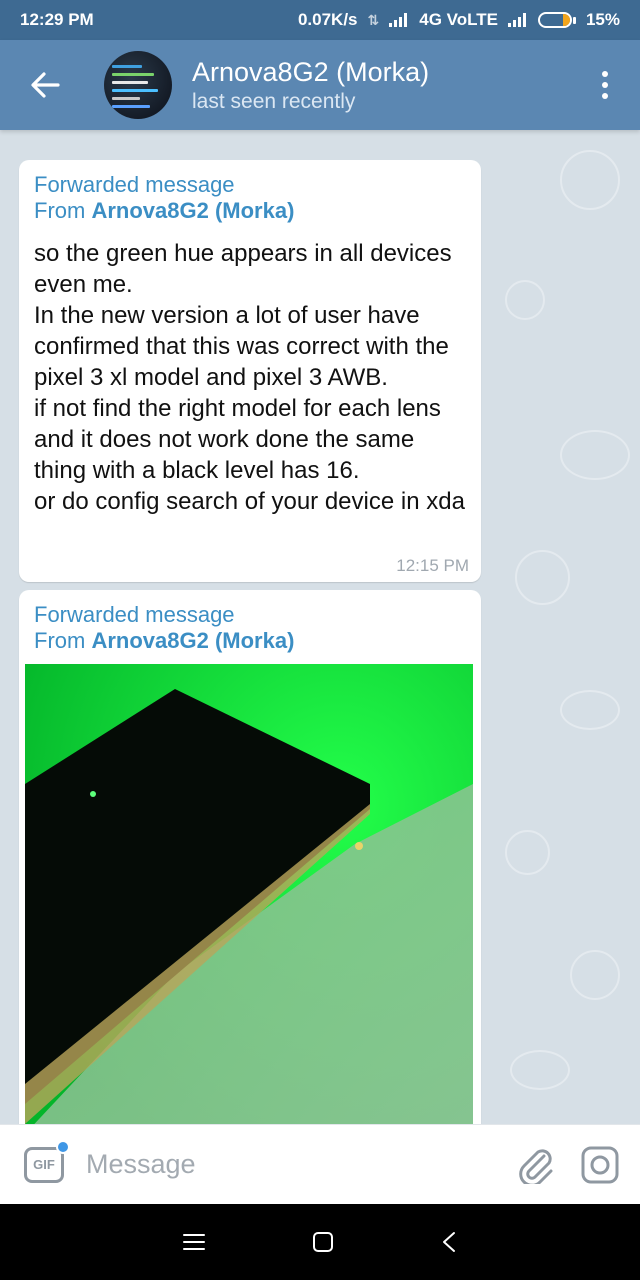 Image resolution: width=640 pixels, height=1280 pixels. I want to click on system-nav-bar, so click(320, 1242).